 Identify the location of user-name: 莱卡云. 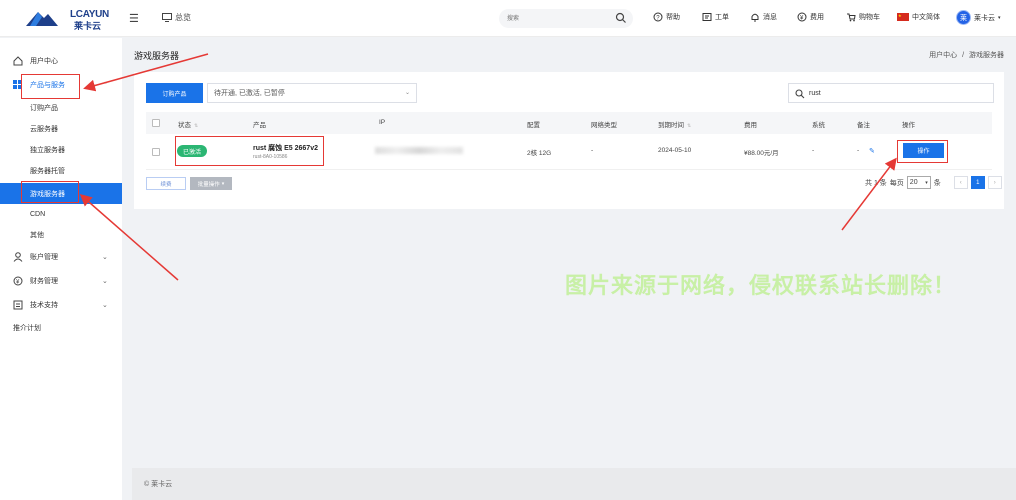
(984, 18).